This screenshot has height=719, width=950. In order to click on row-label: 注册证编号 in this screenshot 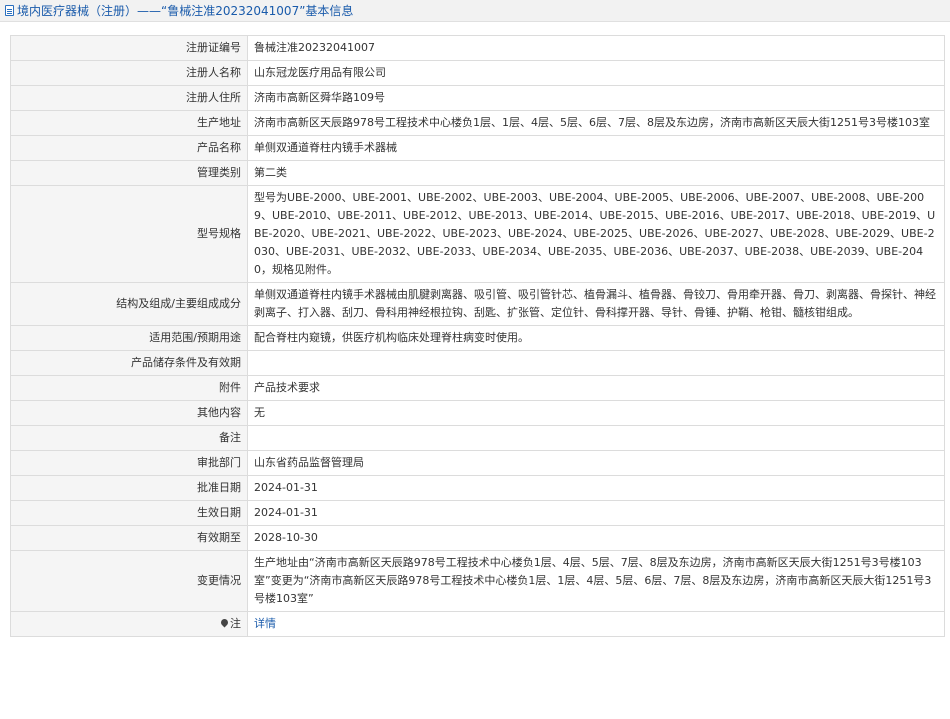, I will do `click(129, 48)`.